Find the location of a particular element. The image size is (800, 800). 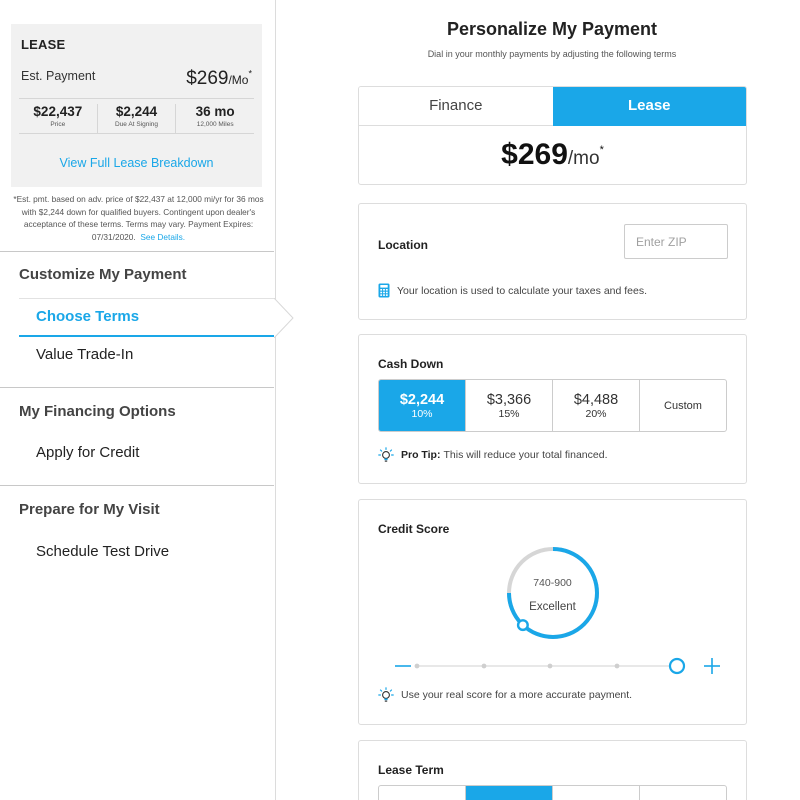

cash-down-percent: 20% is located at coordinates (596, 413).